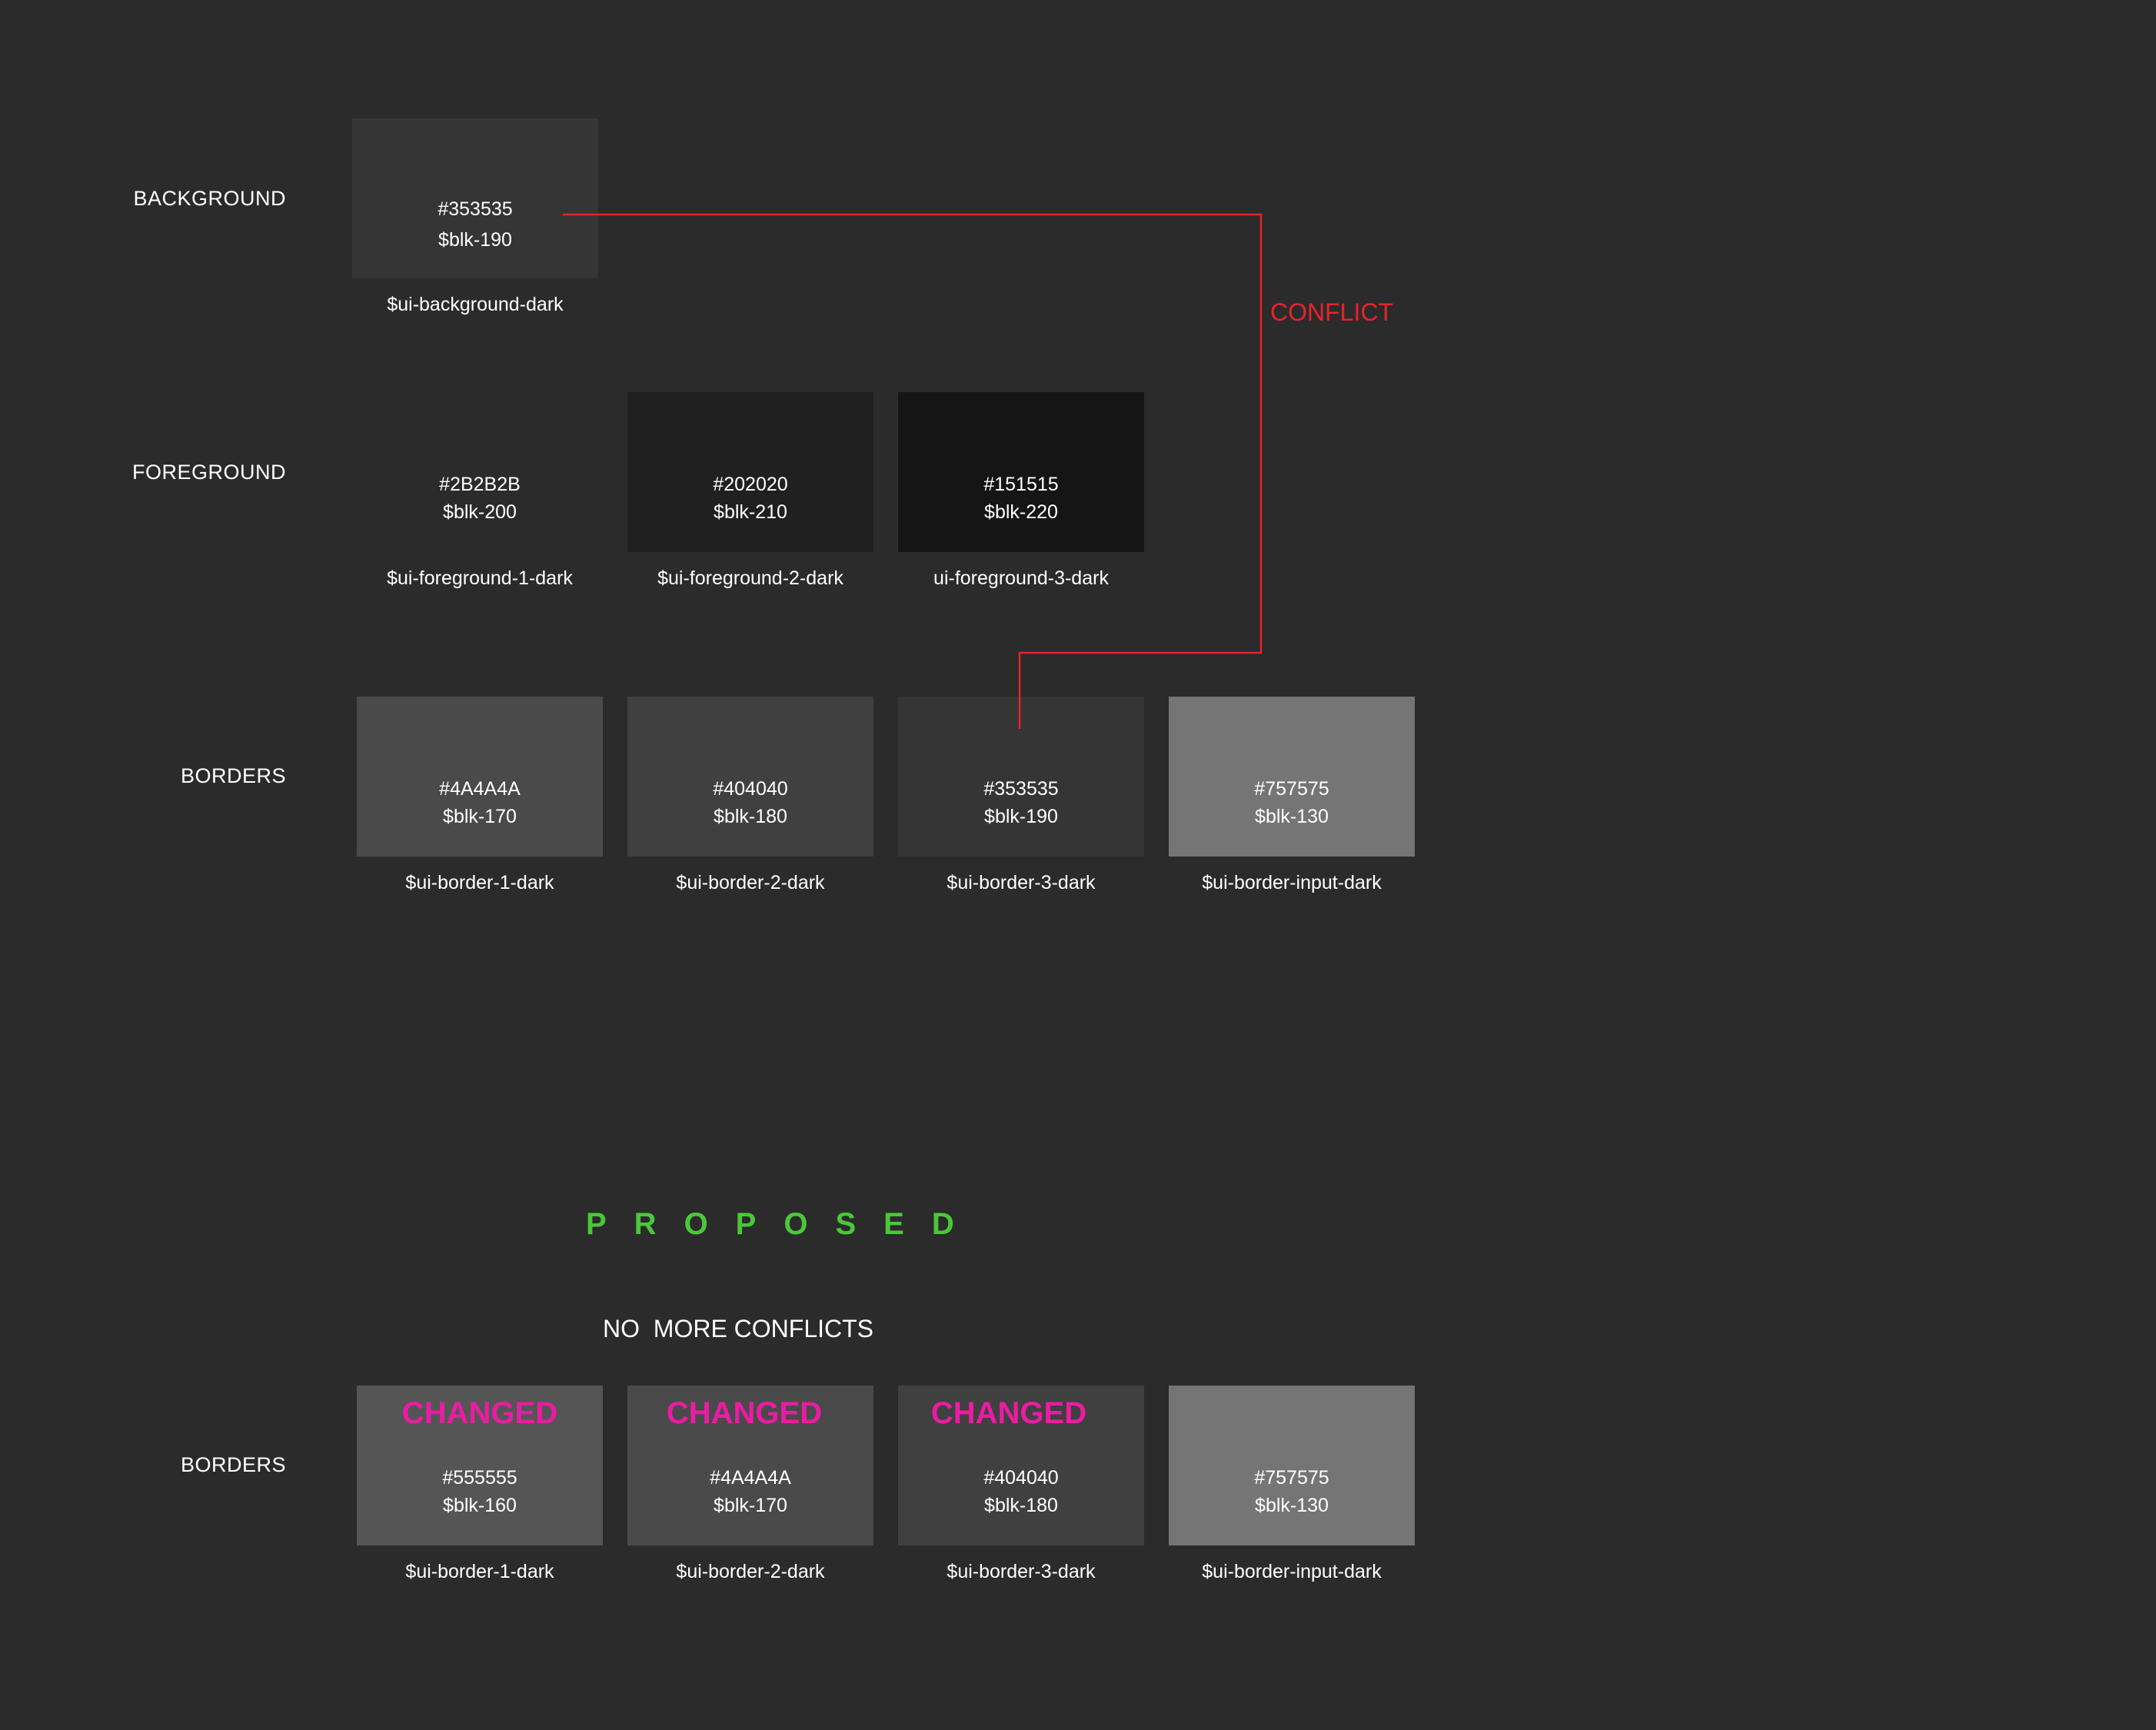  What do you see at coordinates (1291, 1478) in the screenshot?
I see `swatch-hex: #757575` at bounding box center [1291, 1478].